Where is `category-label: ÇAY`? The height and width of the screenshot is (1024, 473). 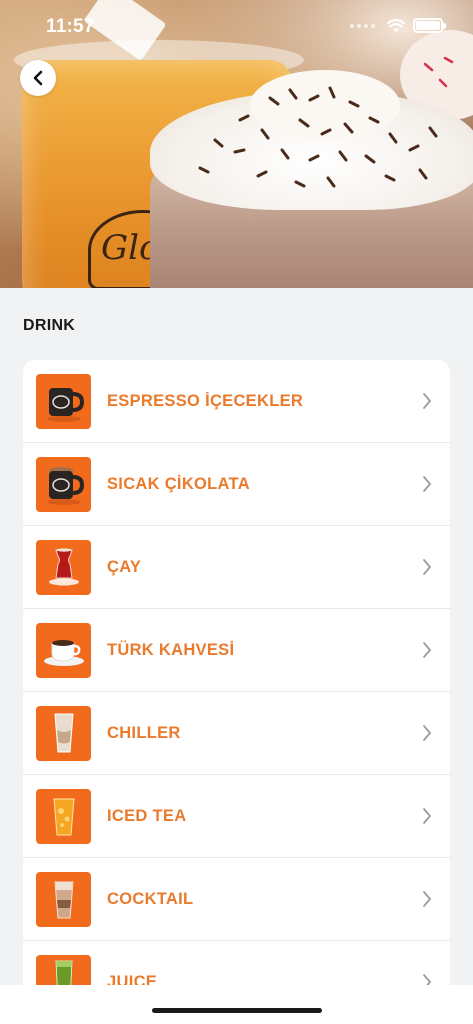 category-label: ÇAY is located at coordinates (124, 566).